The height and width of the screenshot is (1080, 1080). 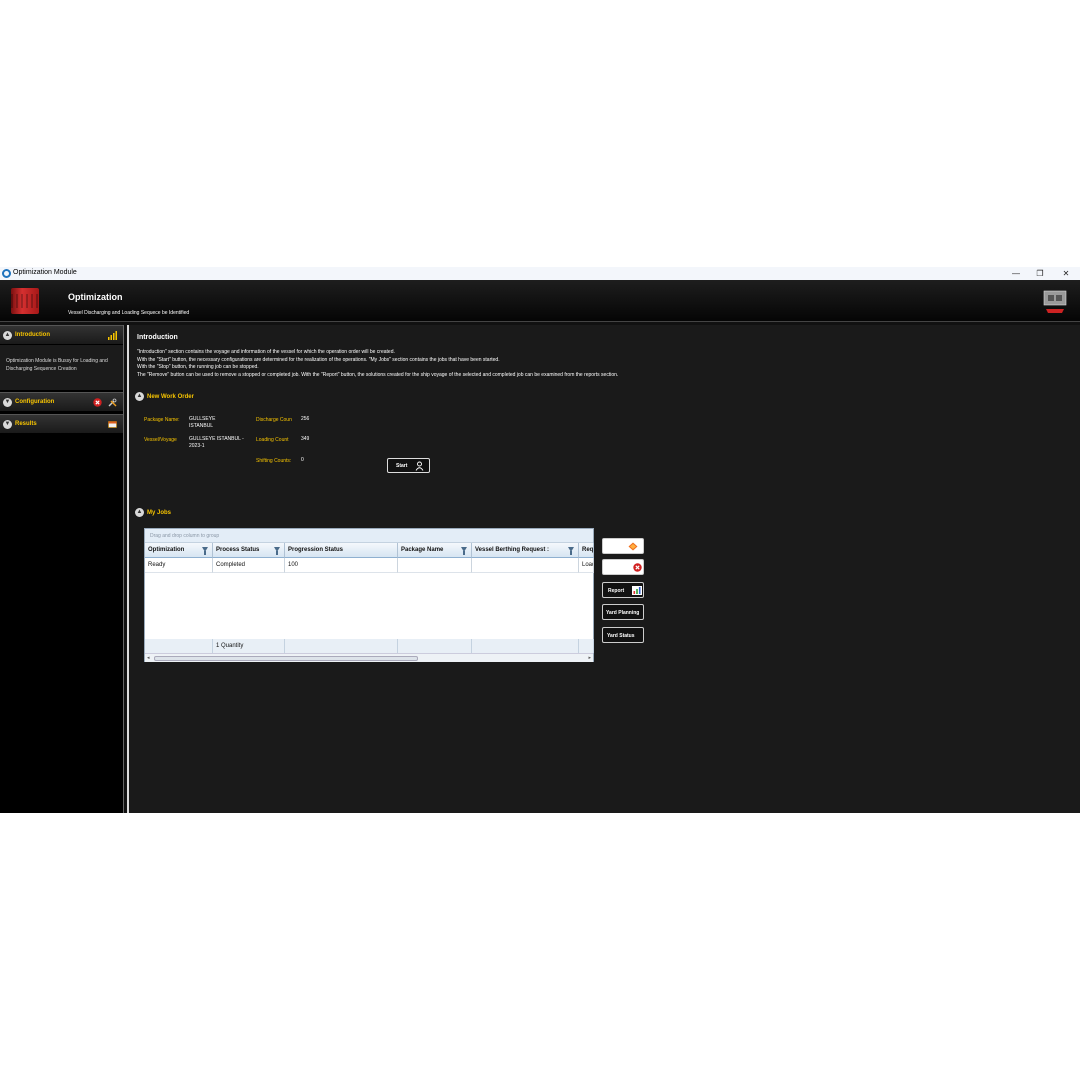 What do you see at coordinates (402, 466) in the screenshot?
I see `start-button-label: Start` at bounding box center [402, 466].